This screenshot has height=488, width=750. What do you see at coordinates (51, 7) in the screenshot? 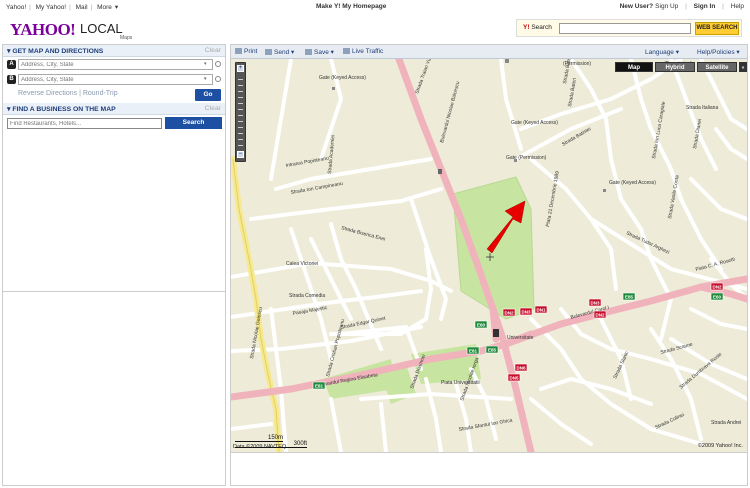
I see `my-yahoo-link: My Yahoo!` at bounding box center [51, 7].